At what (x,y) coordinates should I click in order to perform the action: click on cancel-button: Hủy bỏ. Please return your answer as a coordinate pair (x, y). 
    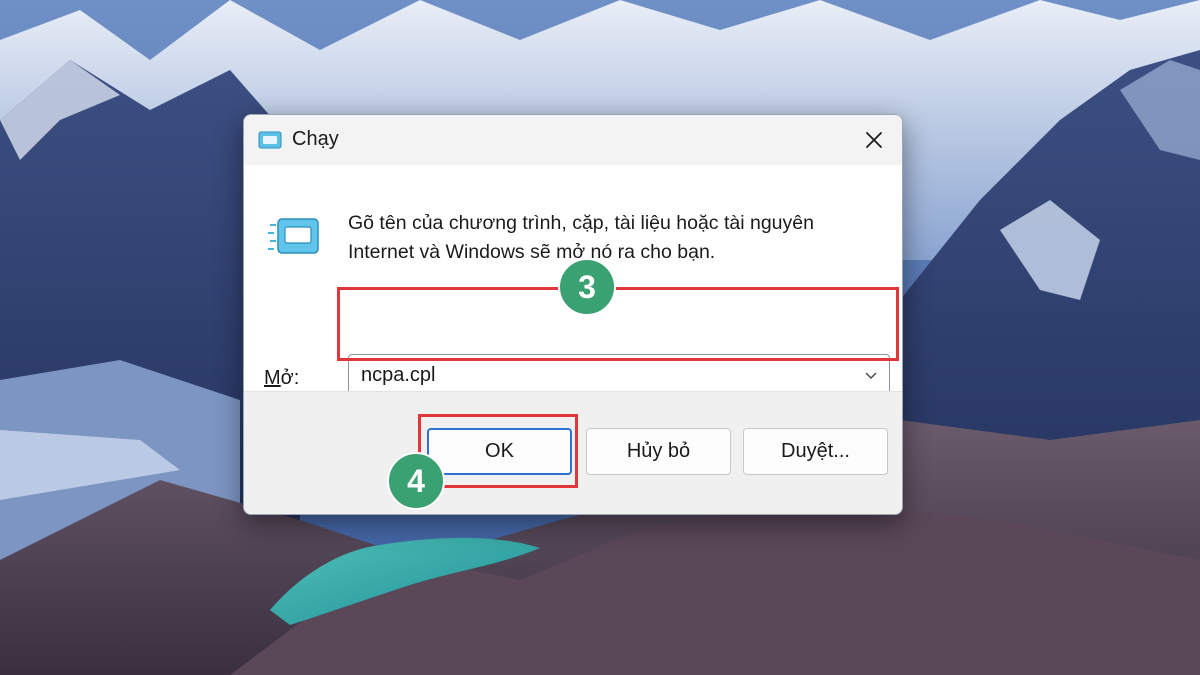
    Looking at the image, I should click on (658, 451).